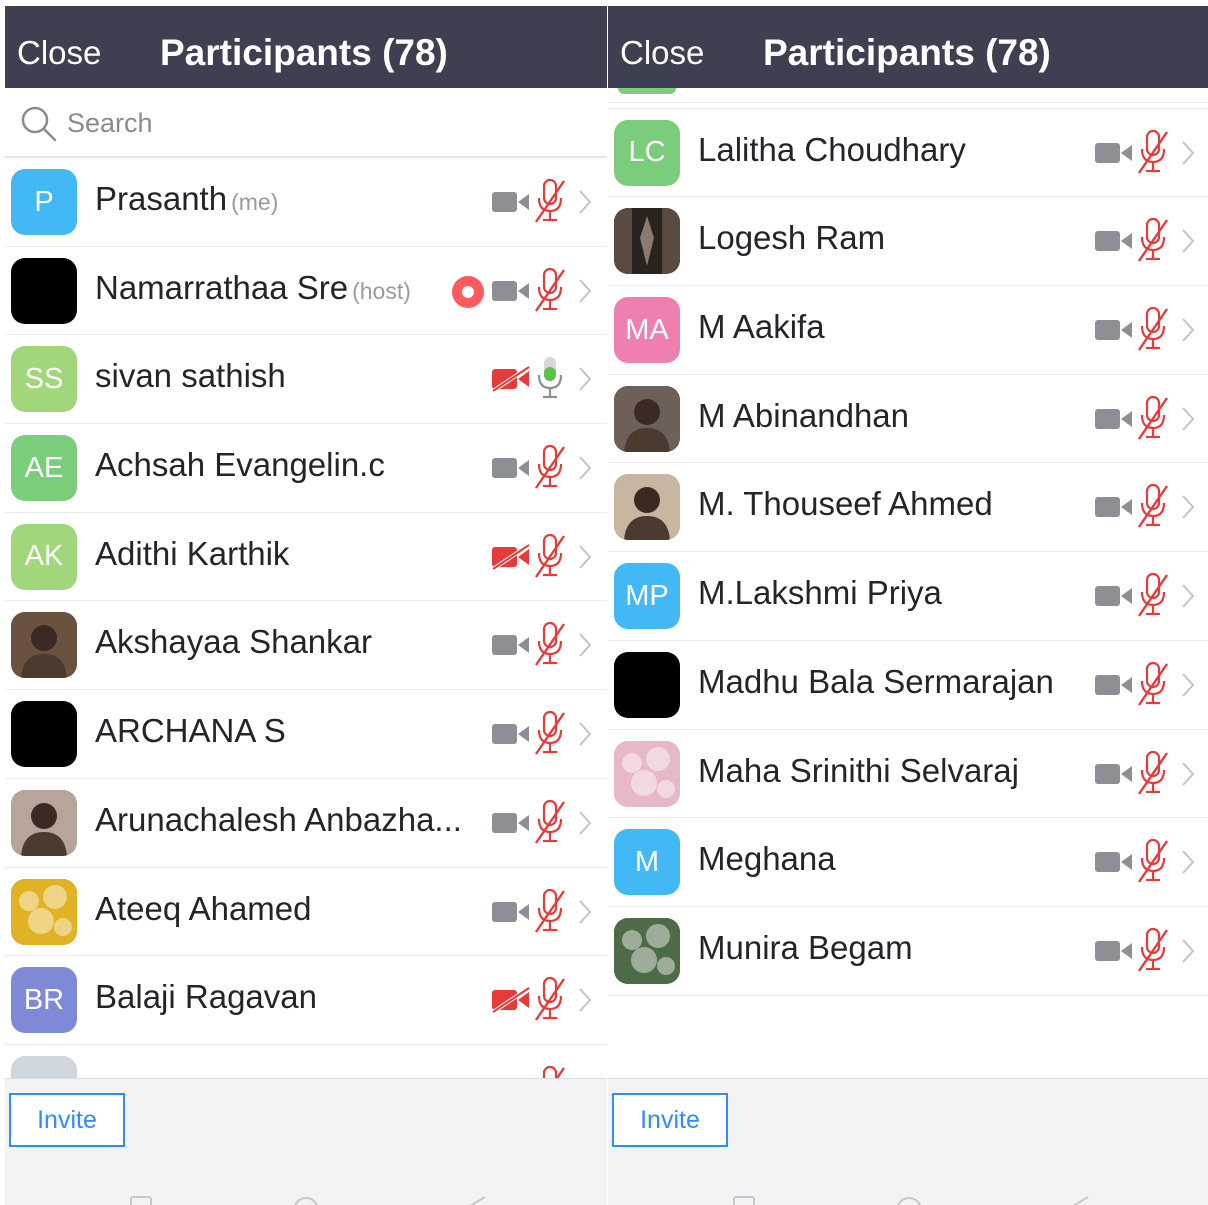 The width and height of the screenshot is (1208, 1205). I want to click on participant-name: Madhu Bala Sermarajan, so click(876, 681).